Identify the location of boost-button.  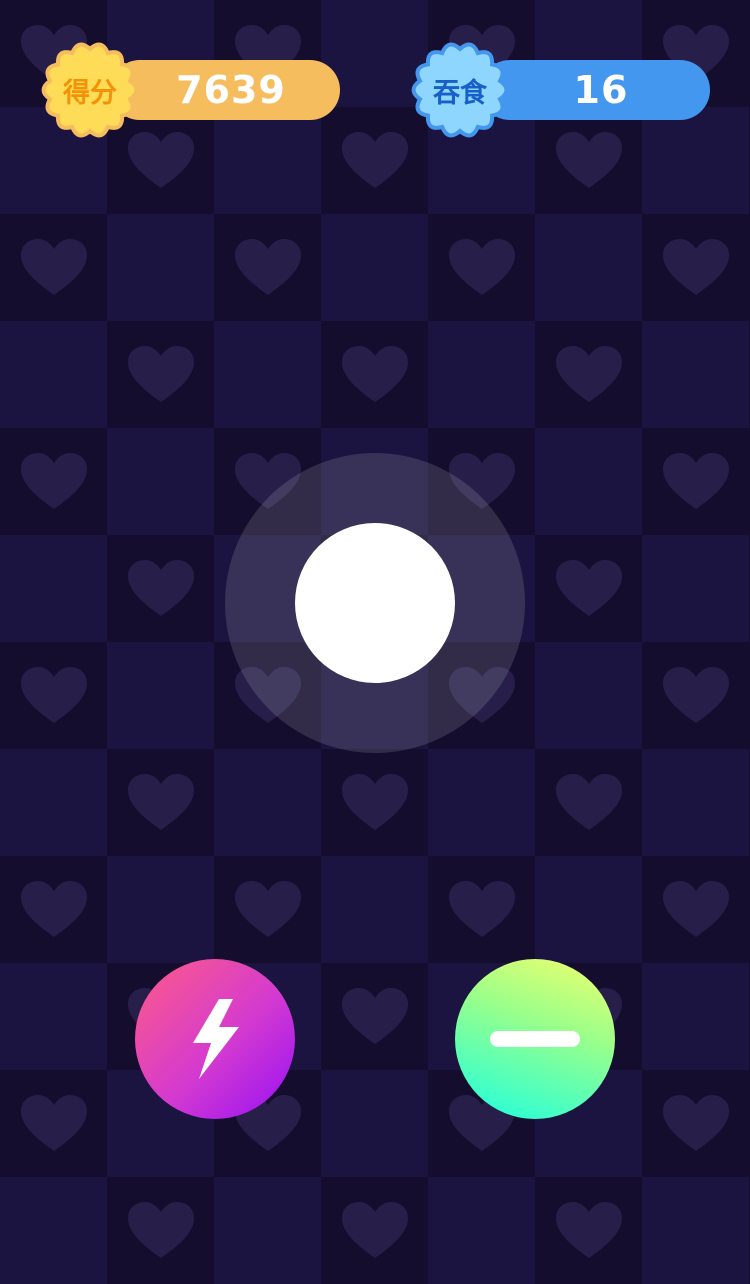
(215, 1039).